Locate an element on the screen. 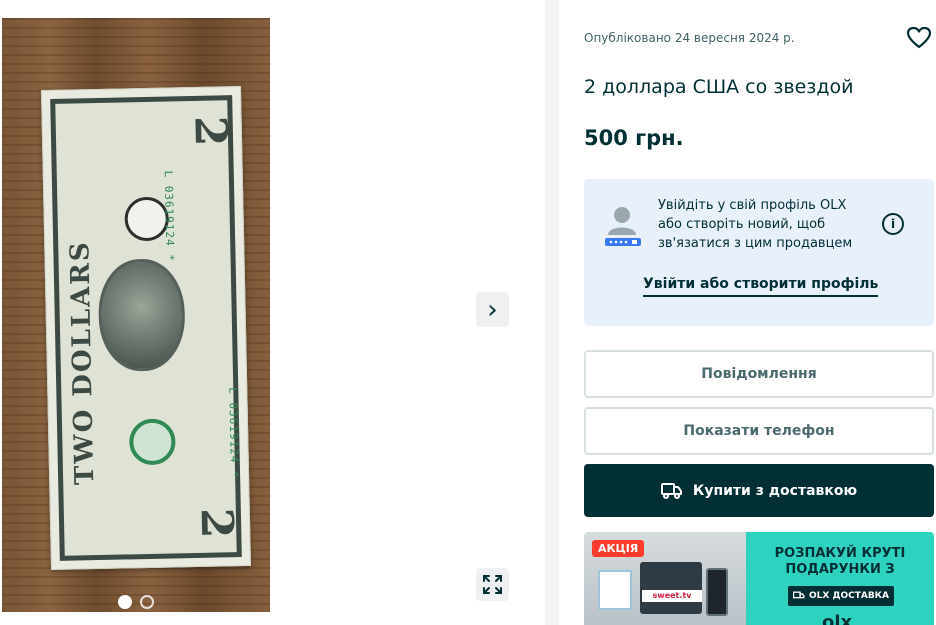  next-photo-button: › is located at coordinates (492, 309).